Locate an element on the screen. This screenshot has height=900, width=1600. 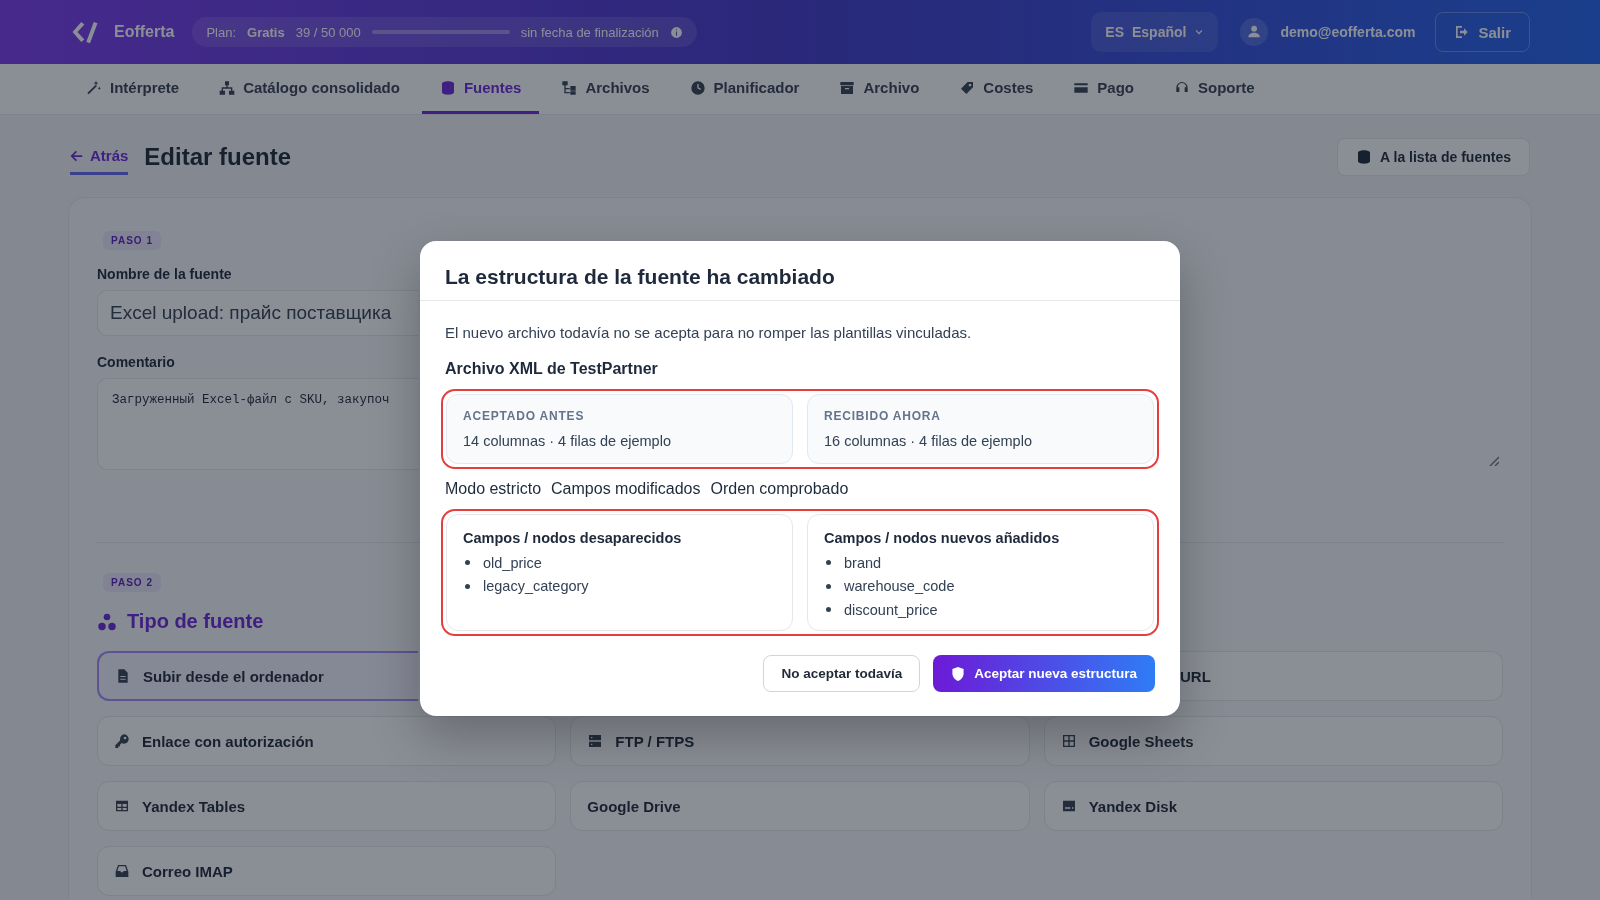
hard-drive-icon is located at coordinates (1068, 806).